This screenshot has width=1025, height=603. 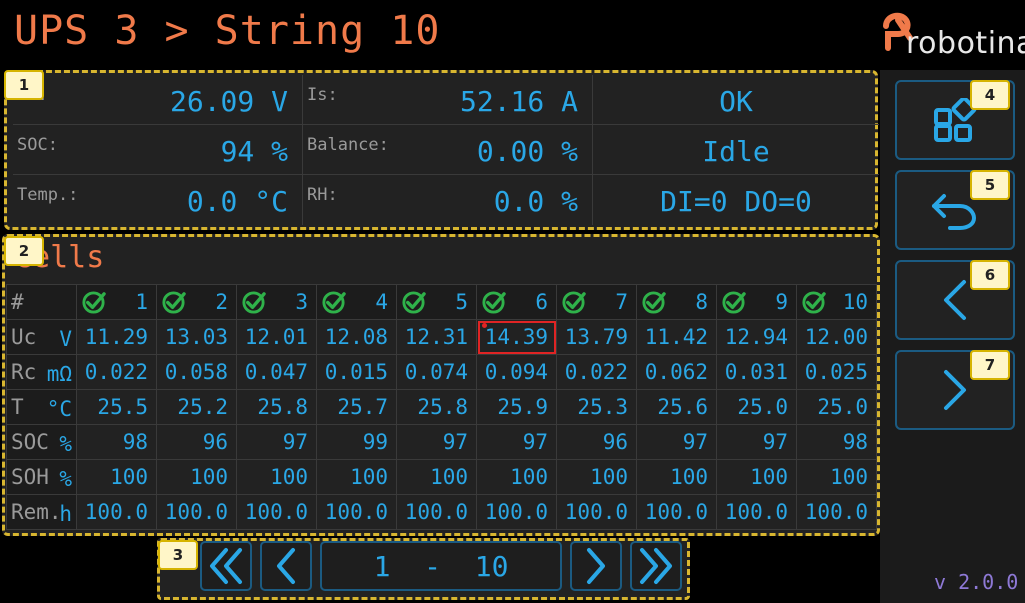 I want to click on cell-number: 6, so click(x=541, y=302).